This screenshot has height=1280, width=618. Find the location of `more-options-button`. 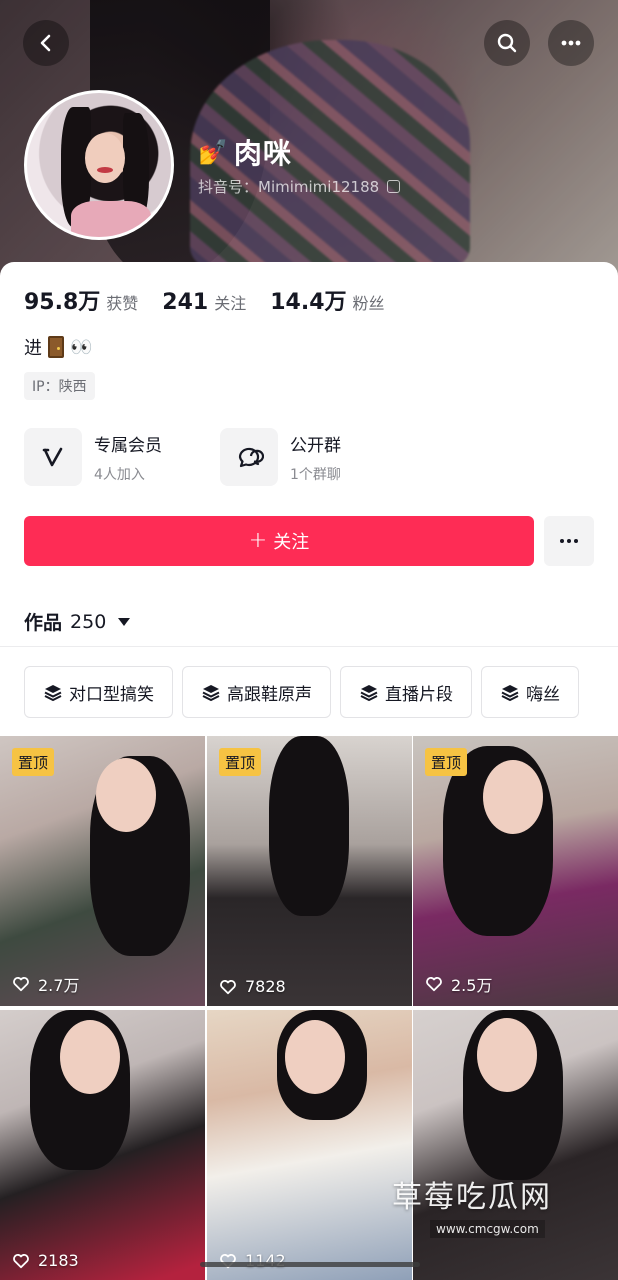

more-options-button is located at coordinates (571, 43).